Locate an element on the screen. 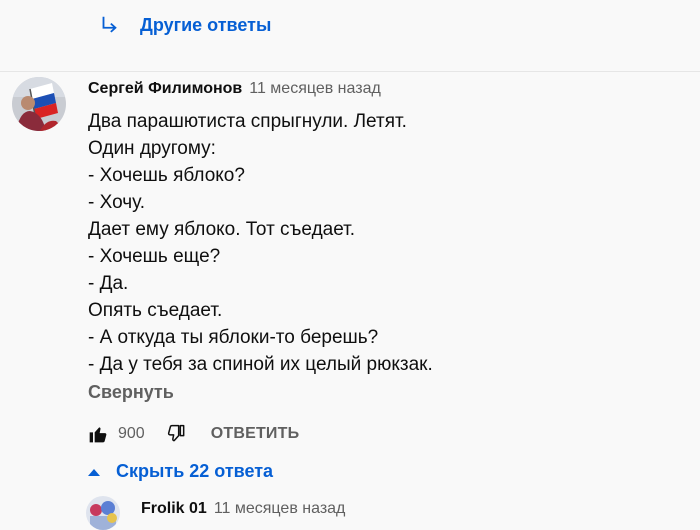 Image resolution: width=700 pixels, height=530 pixels. reply-header: Frolik 01 11 месяцев назад is located at coordinates (243, 509).